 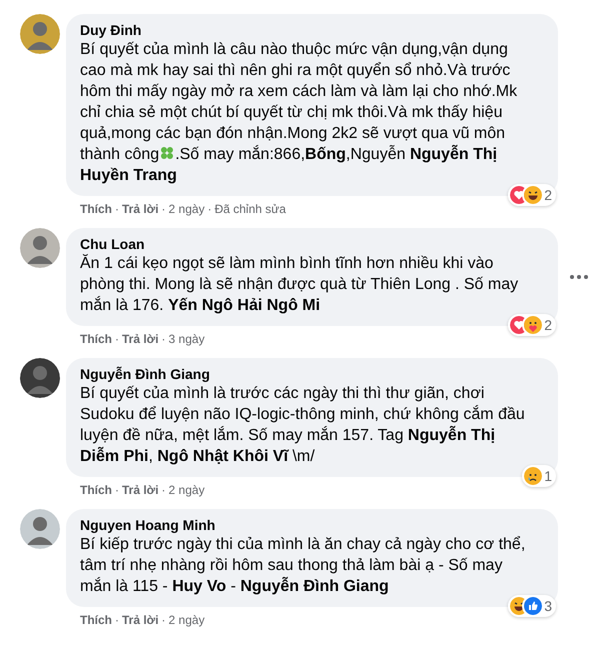 I want to click on reaction-summary: 3, so click(x=532, y=606).